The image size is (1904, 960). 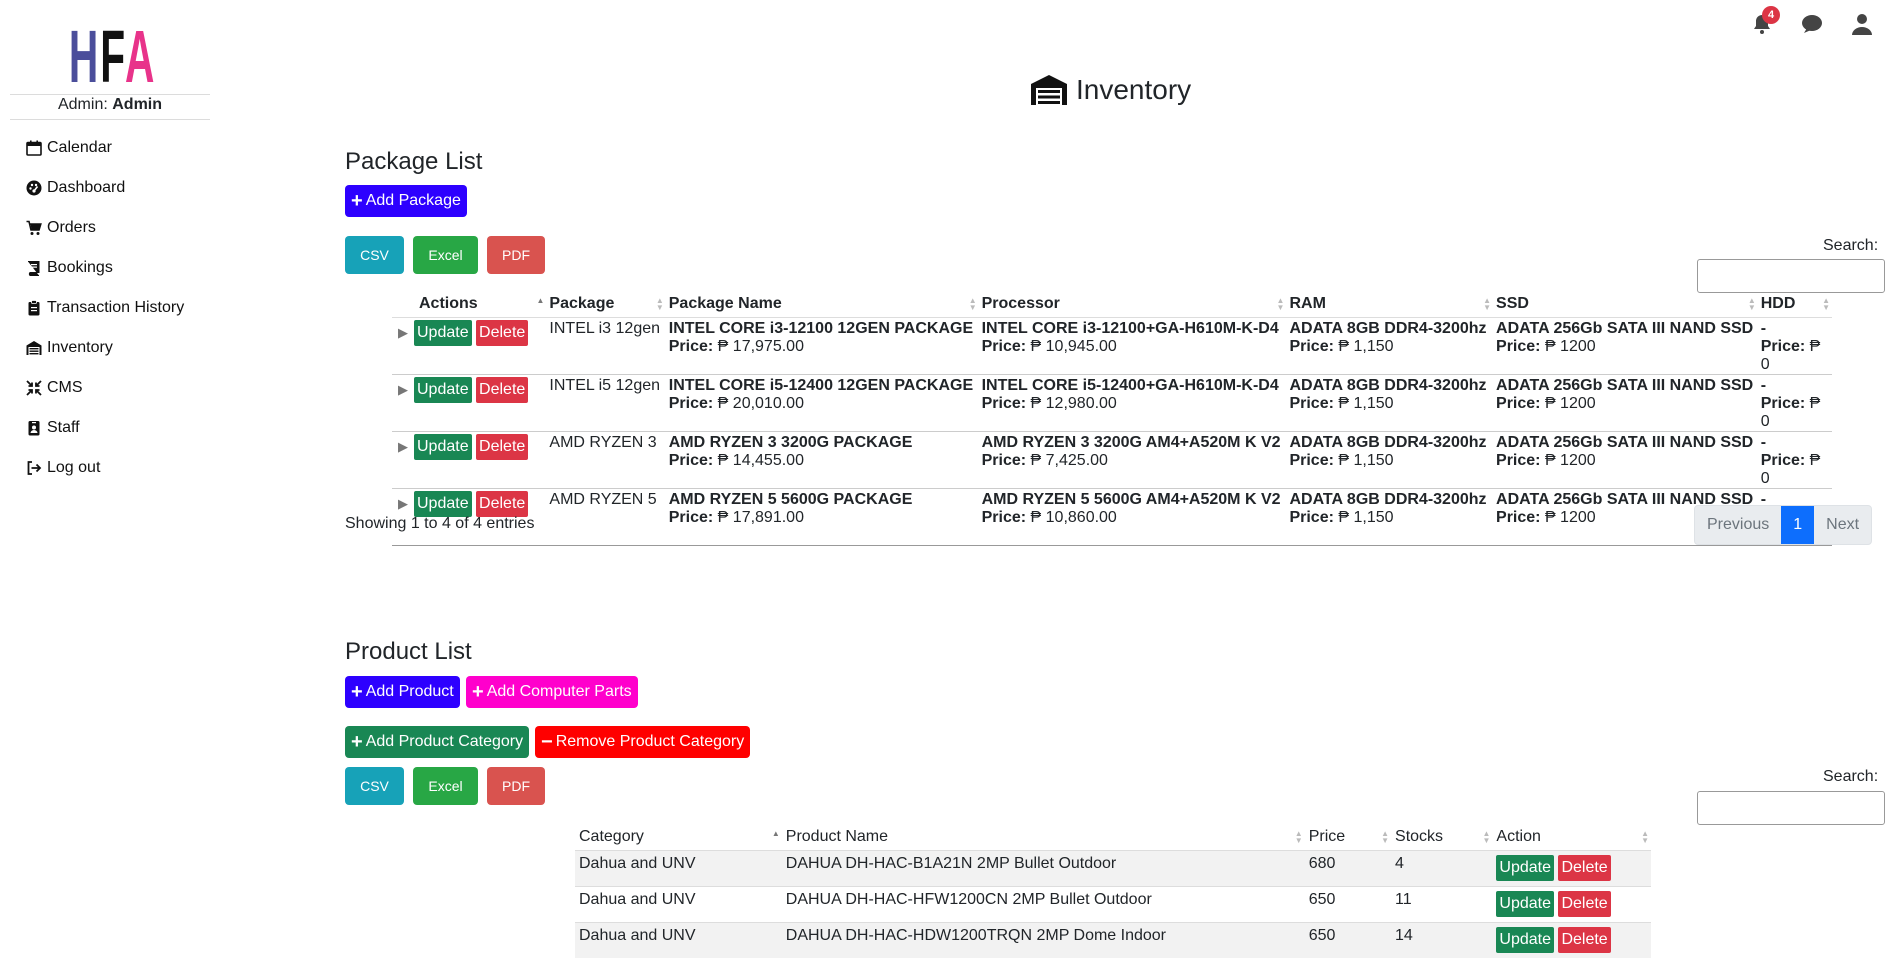 I want to click on notification-badge: 4, so click(x=1771, y=15).